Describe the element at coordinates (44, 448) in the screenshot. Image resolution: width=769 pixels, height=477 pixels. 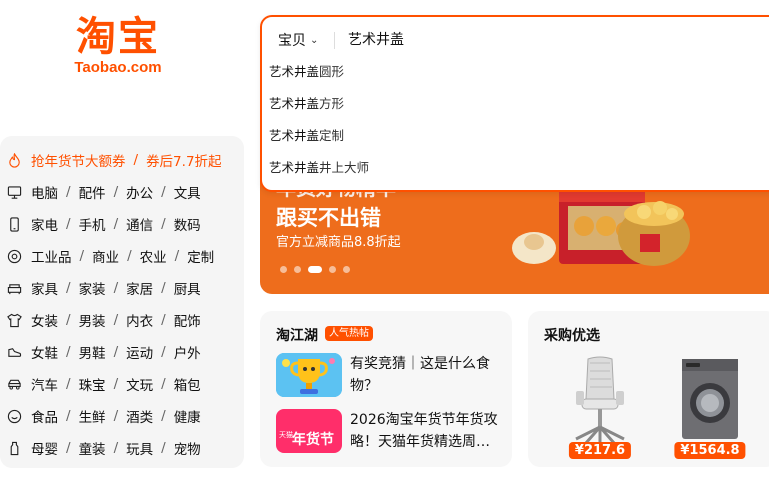
I see `category-link: 母婴` at that location.